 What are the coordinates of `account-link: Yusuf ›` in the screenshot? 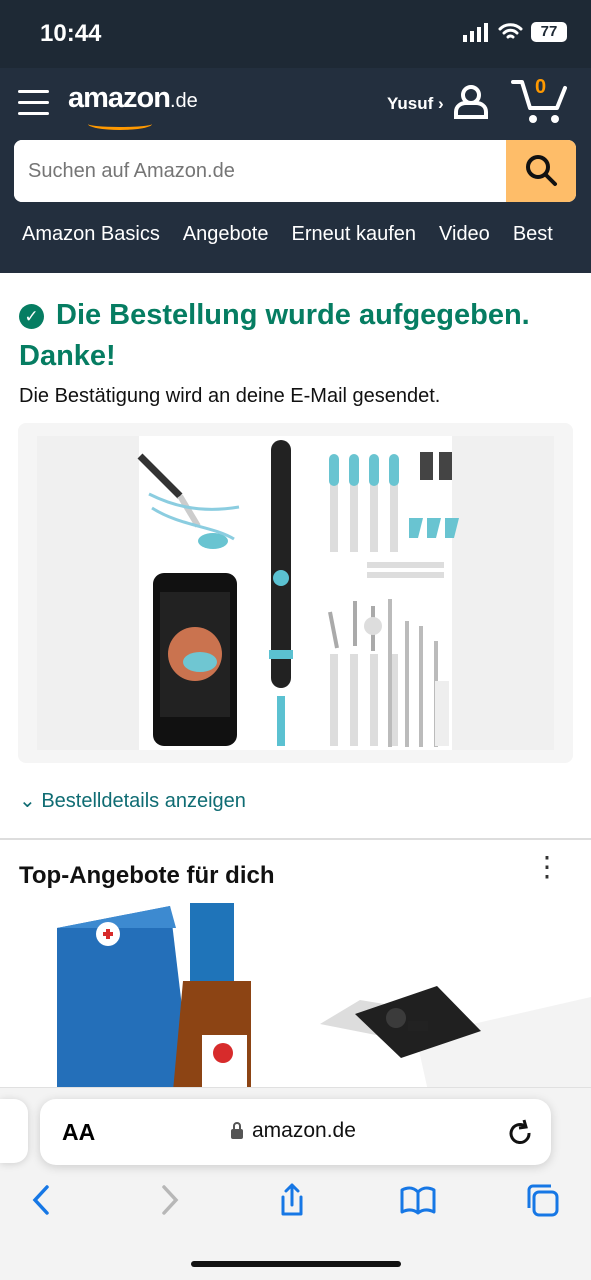 It's located at (415, 104).